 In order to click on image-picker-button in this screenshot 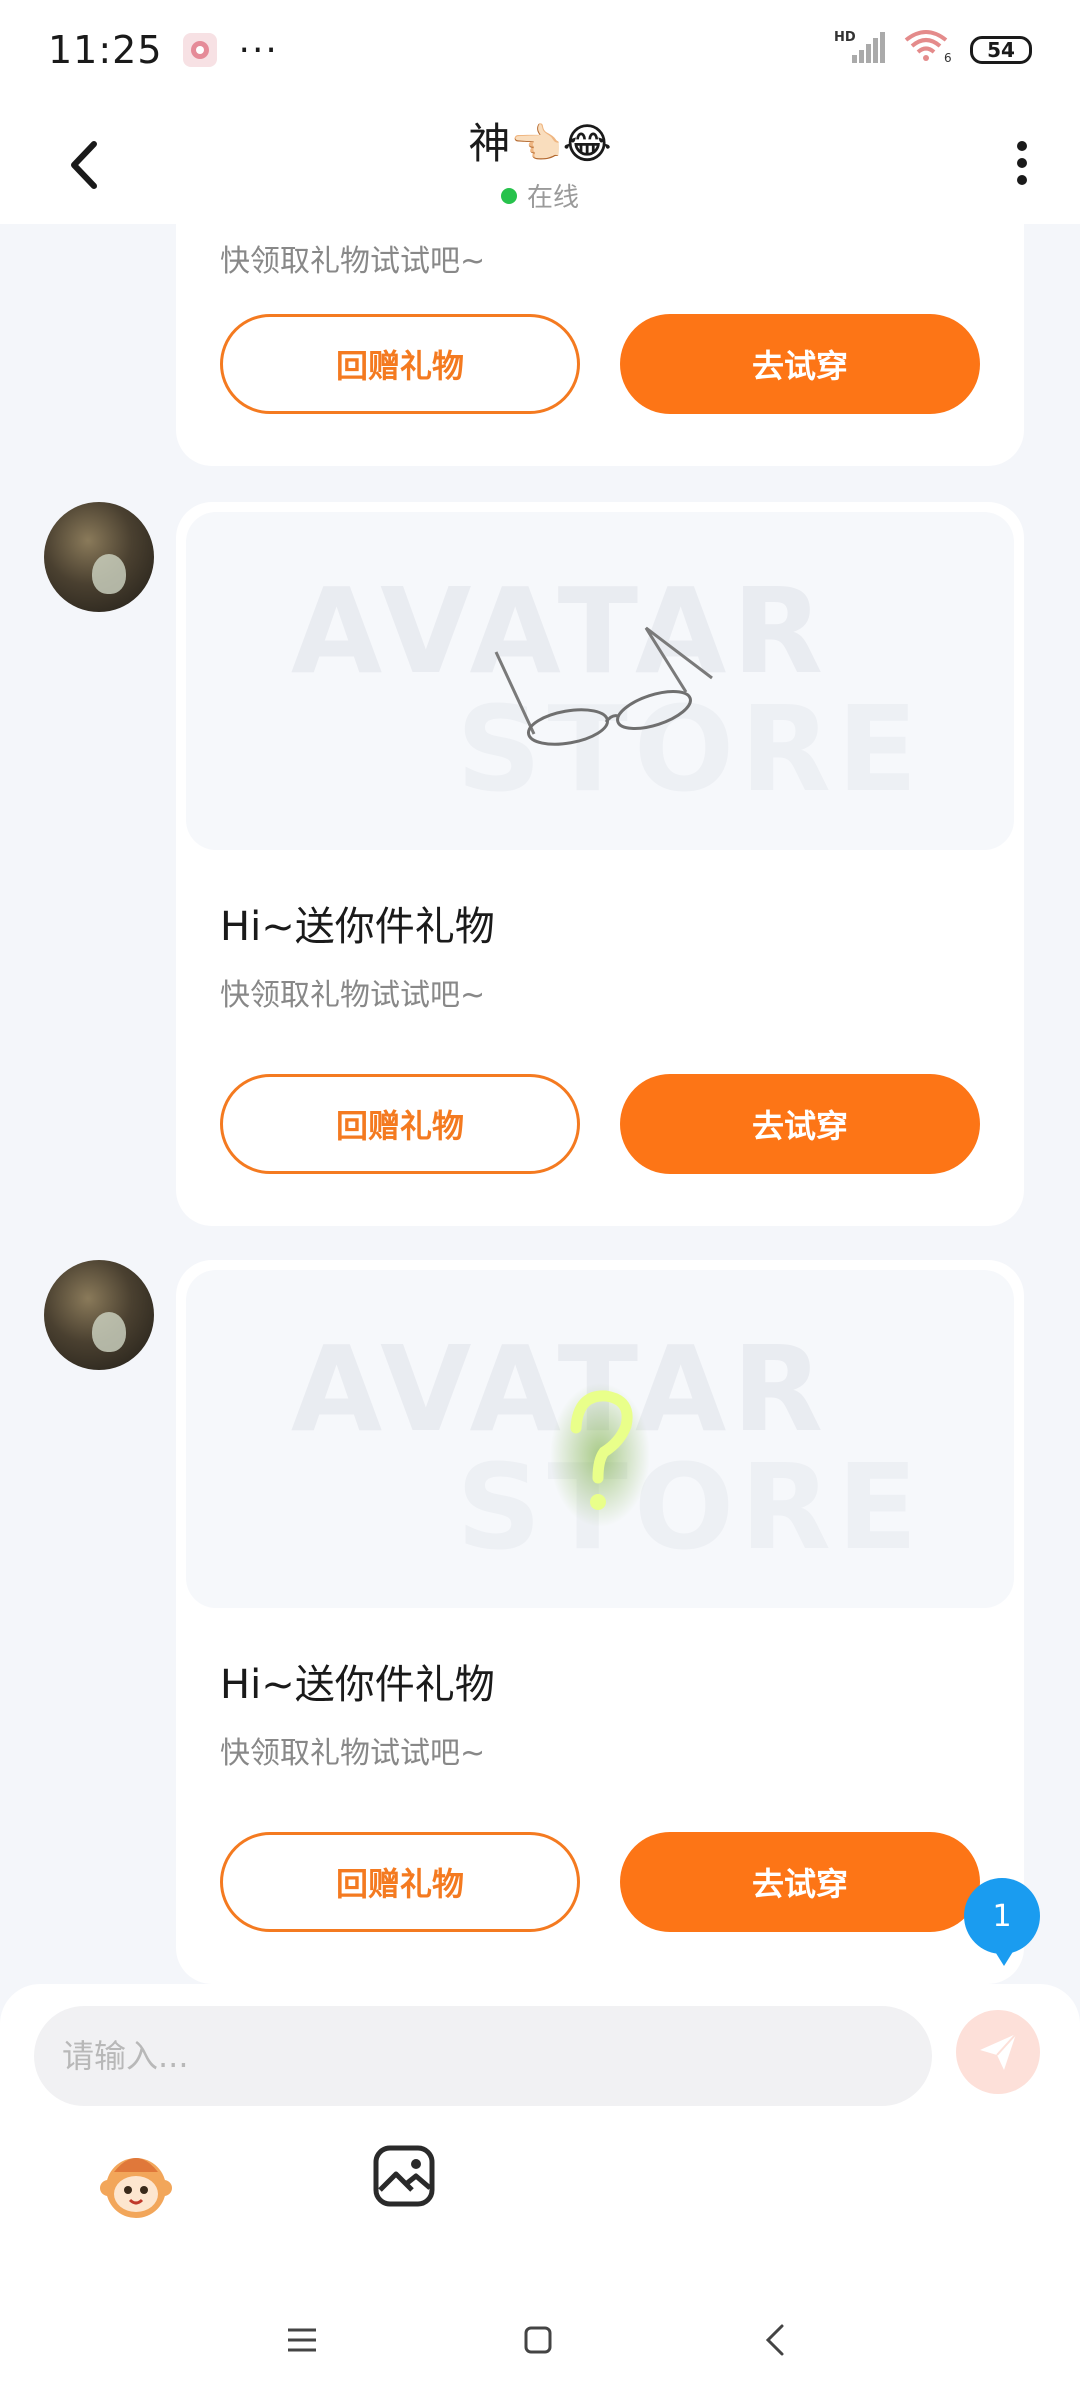, I will do `click(404, 2176)`.